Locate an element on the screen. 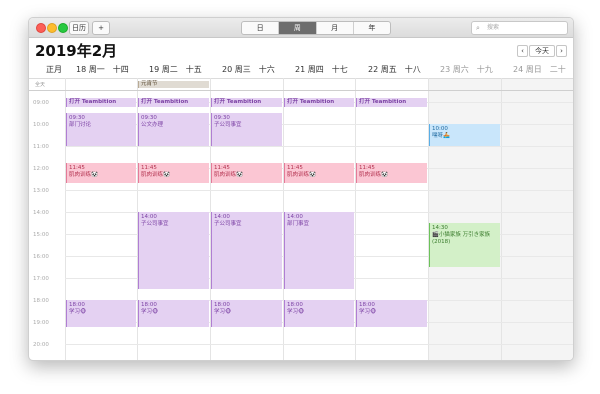  add-event-button: + is located at coordinates (101, 28).